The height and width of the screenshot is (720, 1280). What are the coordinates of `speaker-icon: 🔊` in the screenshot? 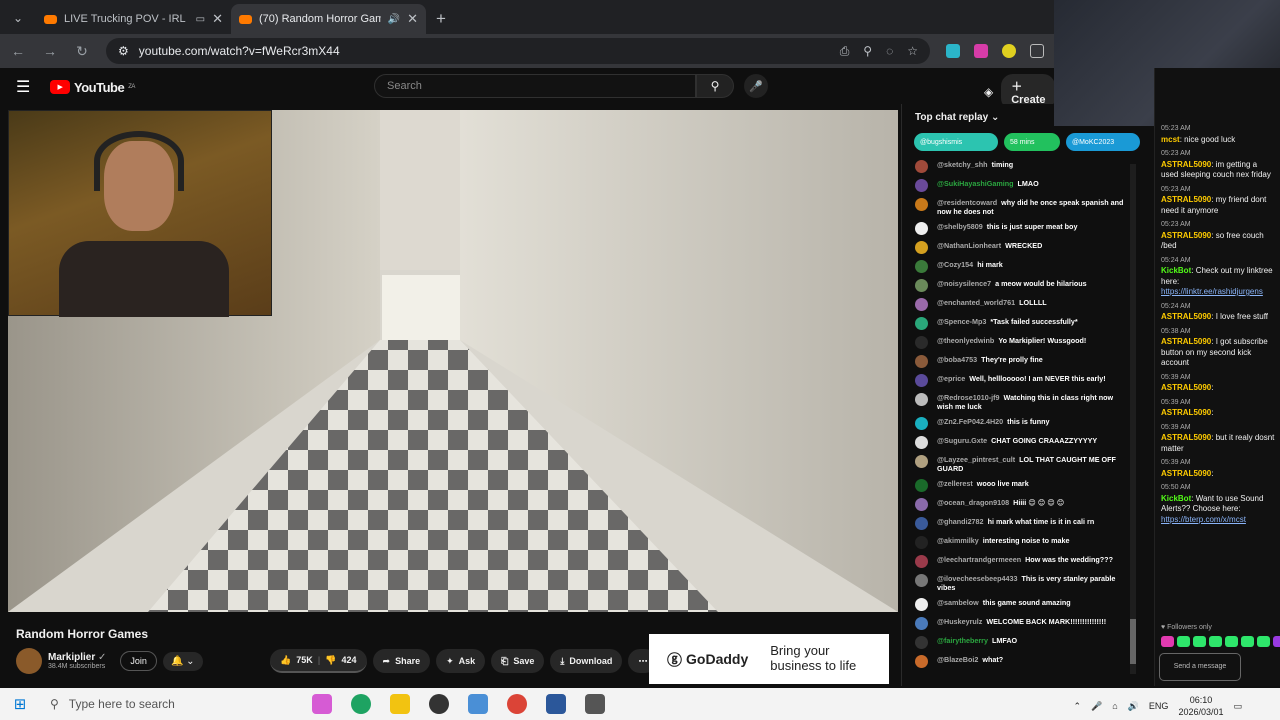 It's located at (394, 19).